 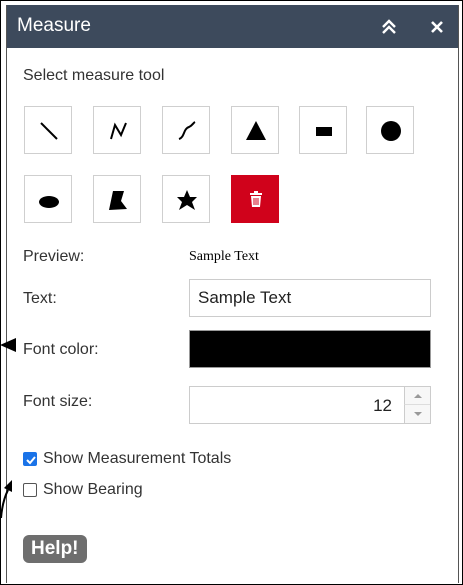 I want to click on increment-button, so click(x=417, y=396).